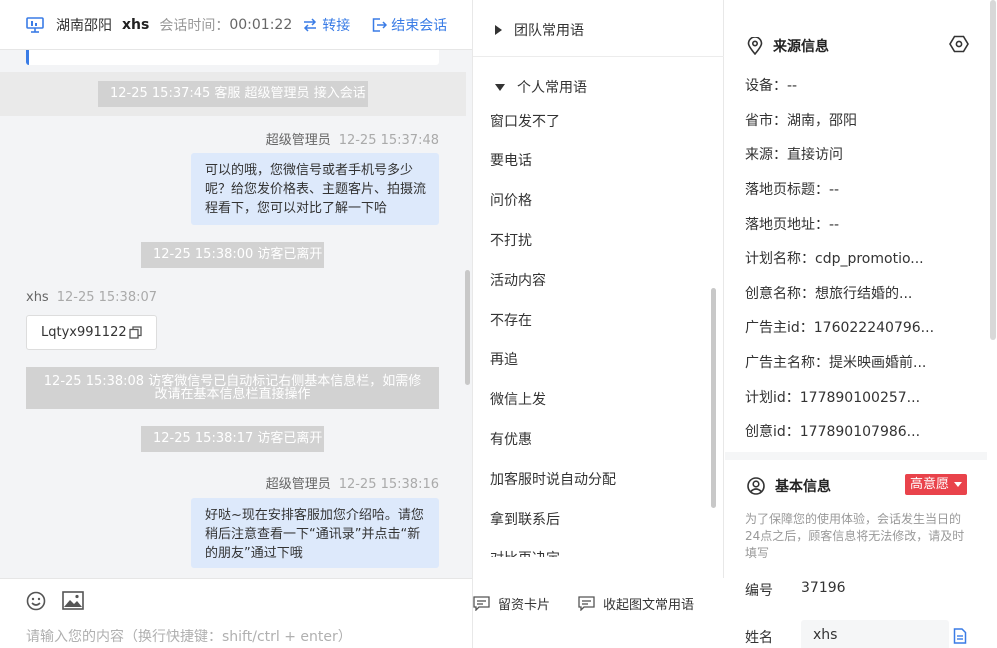 The image size is (997, 648). I want to click on message-time: 12-25 15:38:16, so click(388, 484).